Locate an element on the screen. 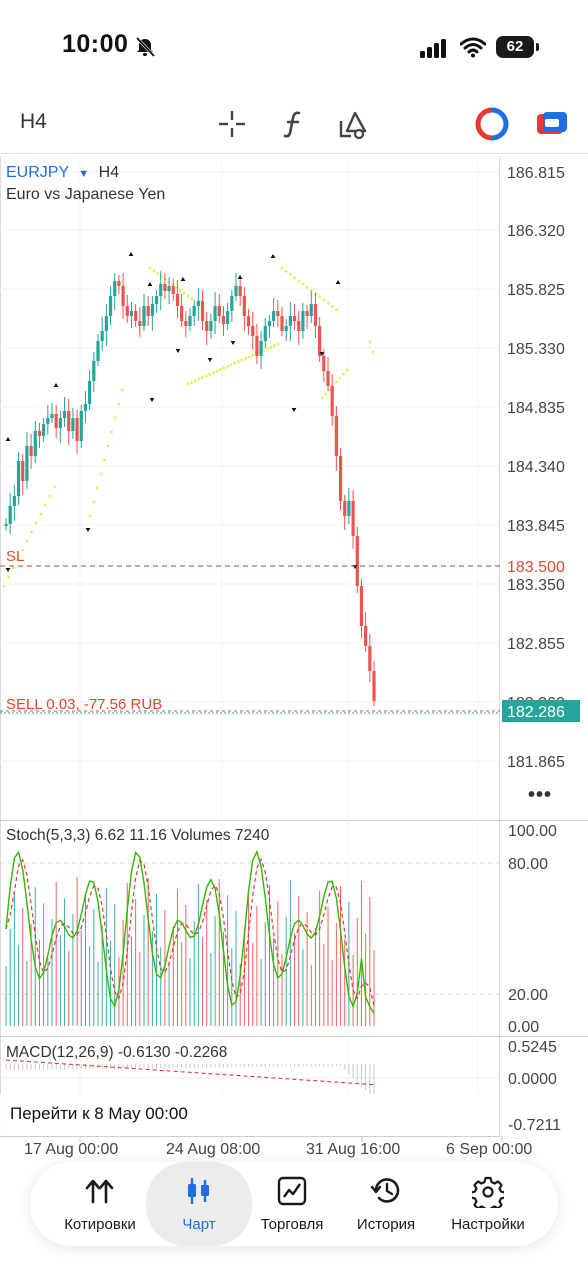  symbol-dropdown-icon: ▼ is located at coordinates (83, 174).